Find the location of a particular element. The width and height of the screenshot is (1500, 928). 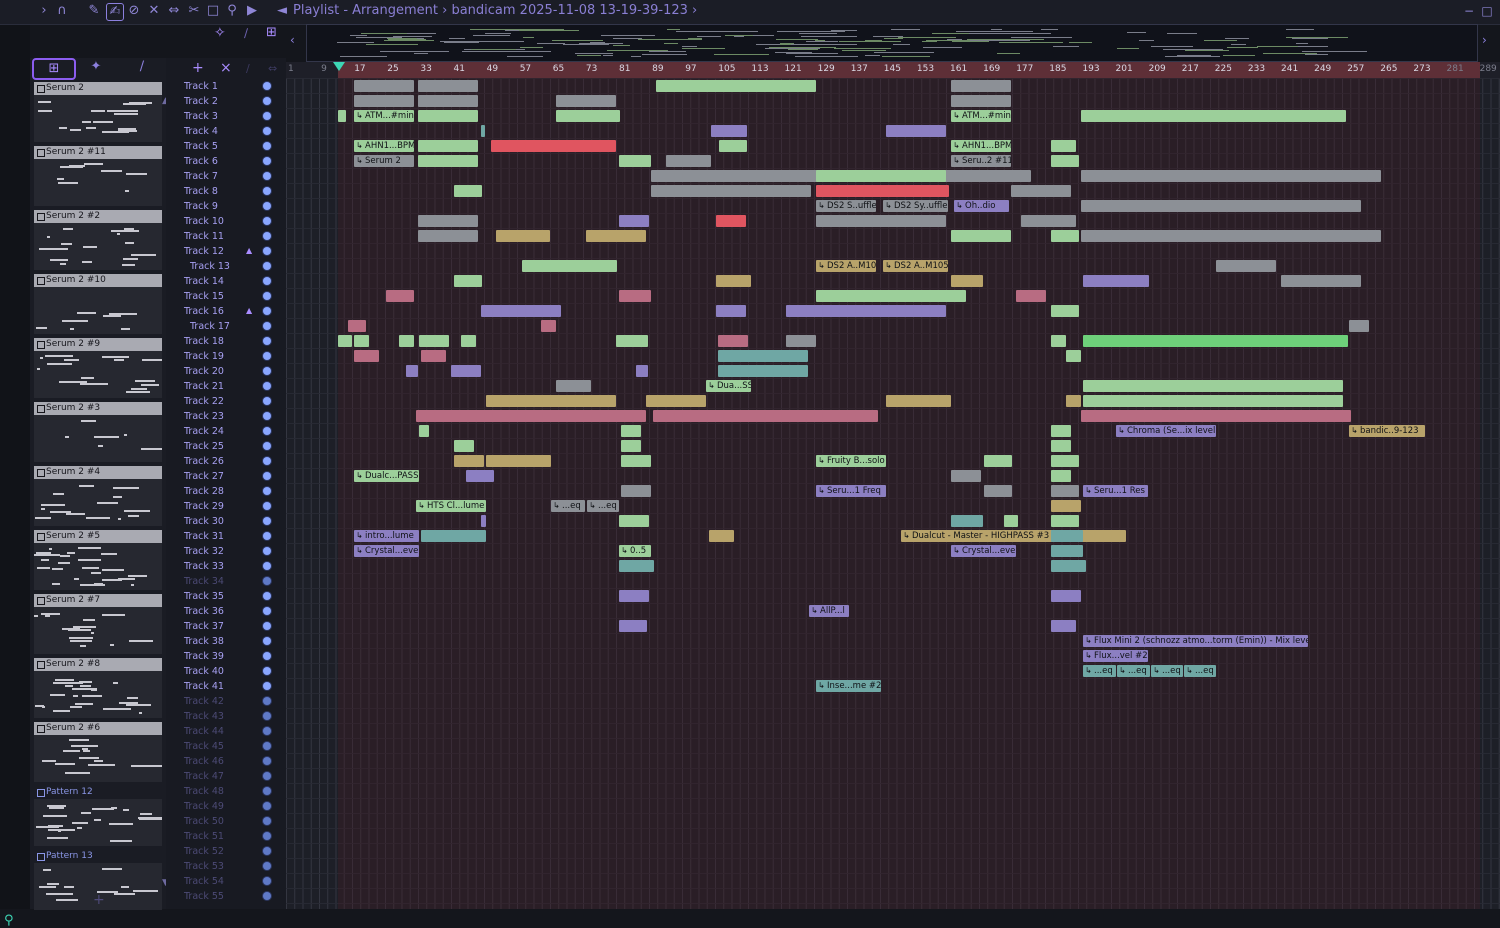

pattern-item: Serum 2 #10 is located at coordinates (98, 304).